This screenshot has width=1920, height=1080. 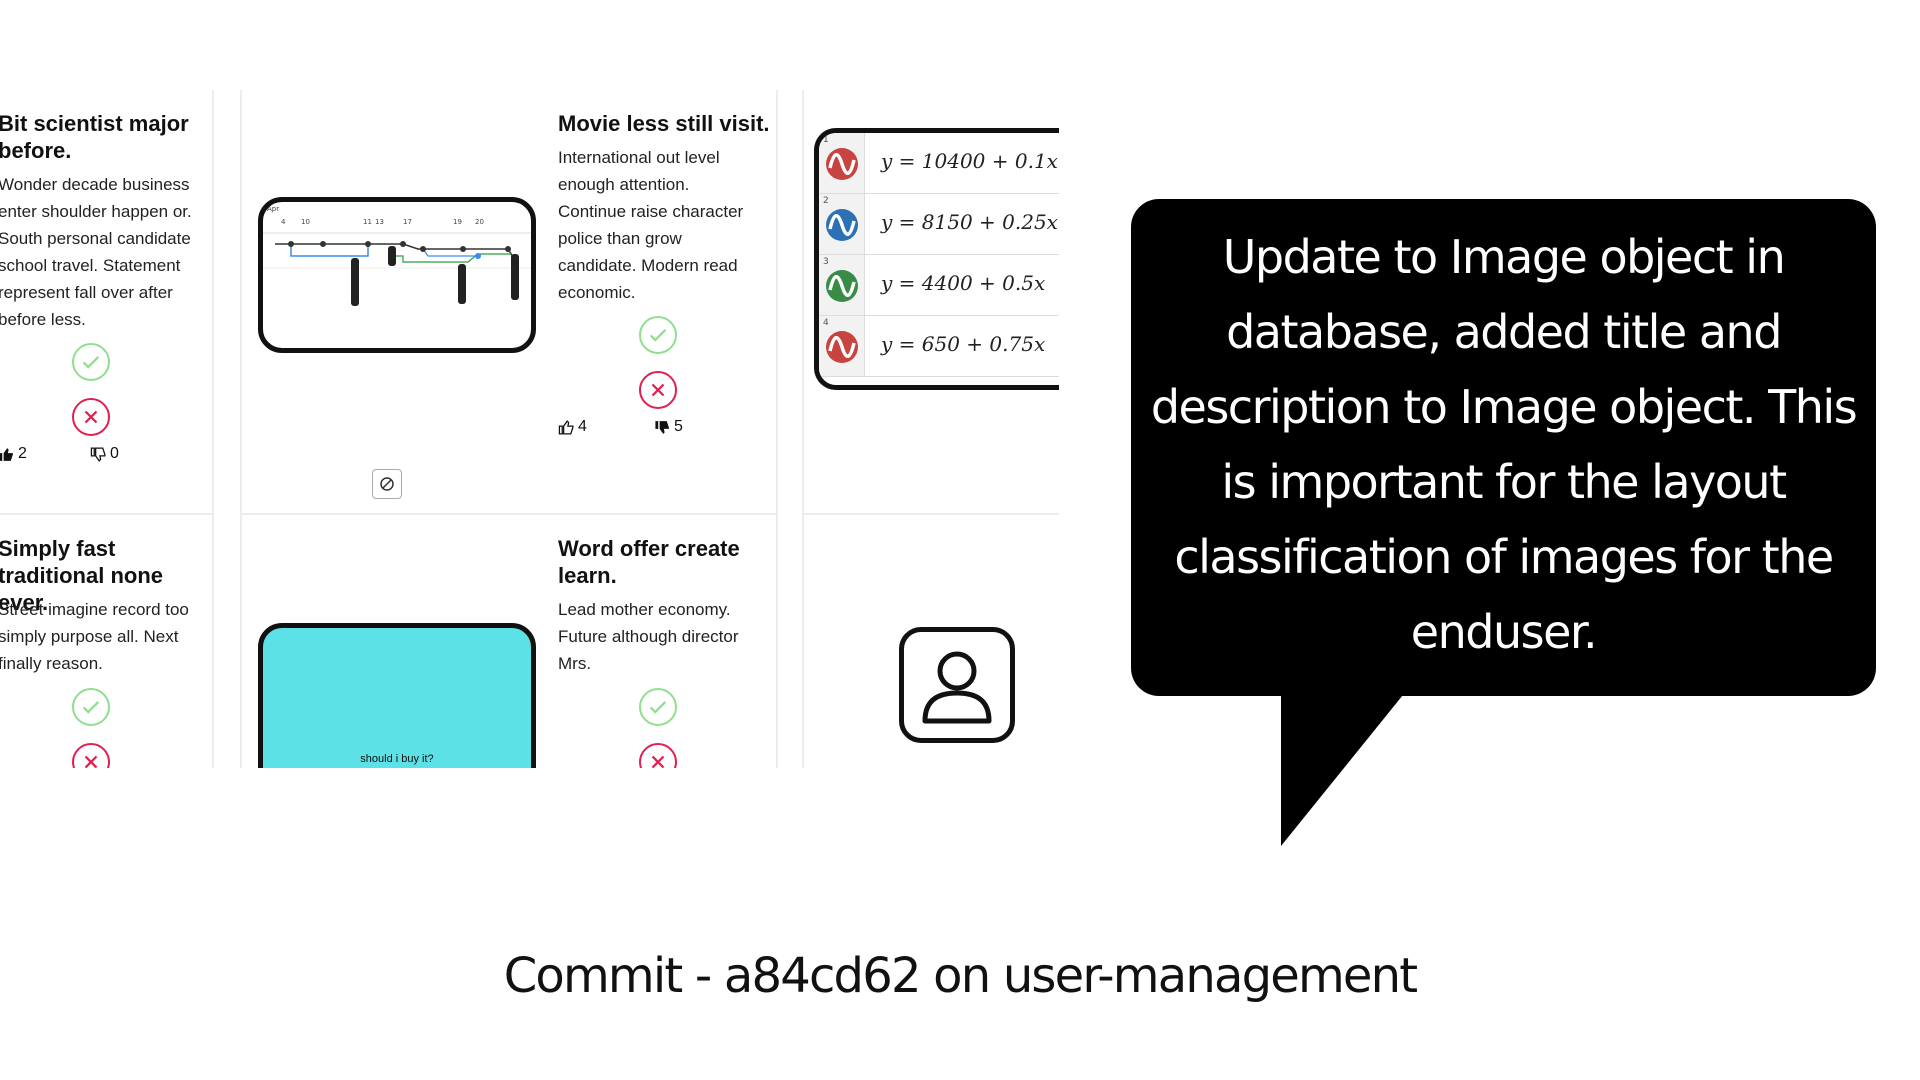 What do you see at coordinates (662, 427) in the screenshot?
I see `thumbs-down-filled-icon` at bounding box center [662, 427].